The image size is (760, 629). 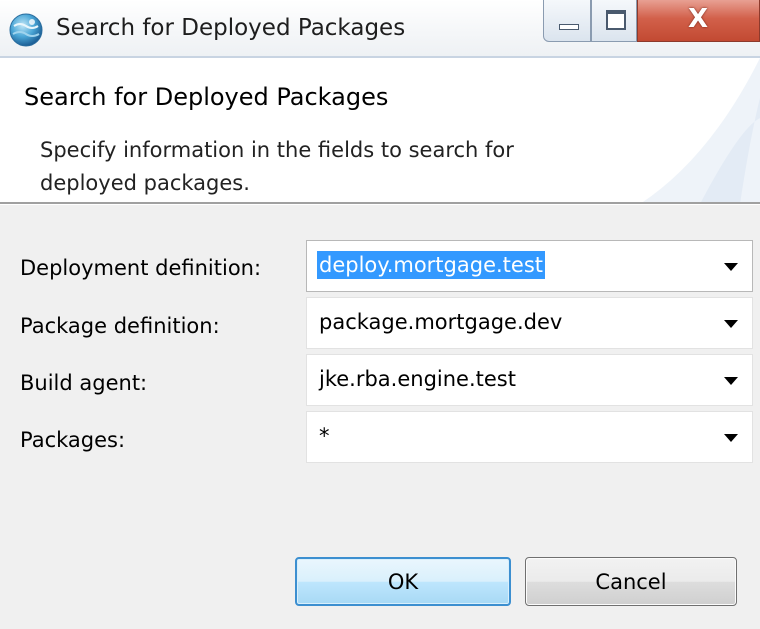 I want to click on header-title: Search for Deployed Packages, so click(x=206, y=97).